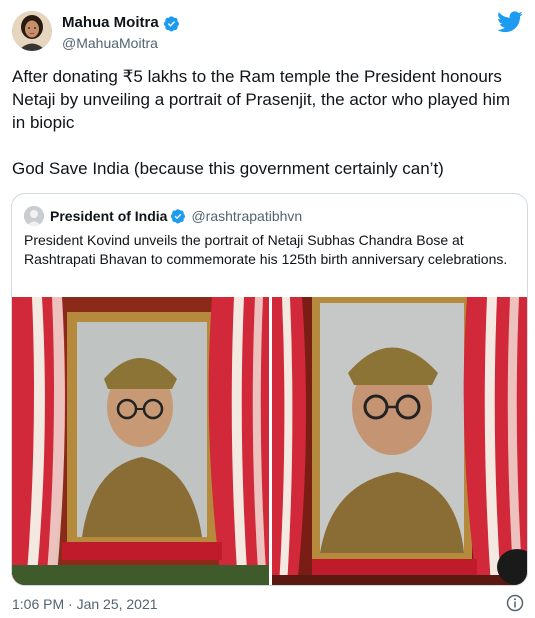  I want to click on quoted-author-name: President of India, so click(108, 216).